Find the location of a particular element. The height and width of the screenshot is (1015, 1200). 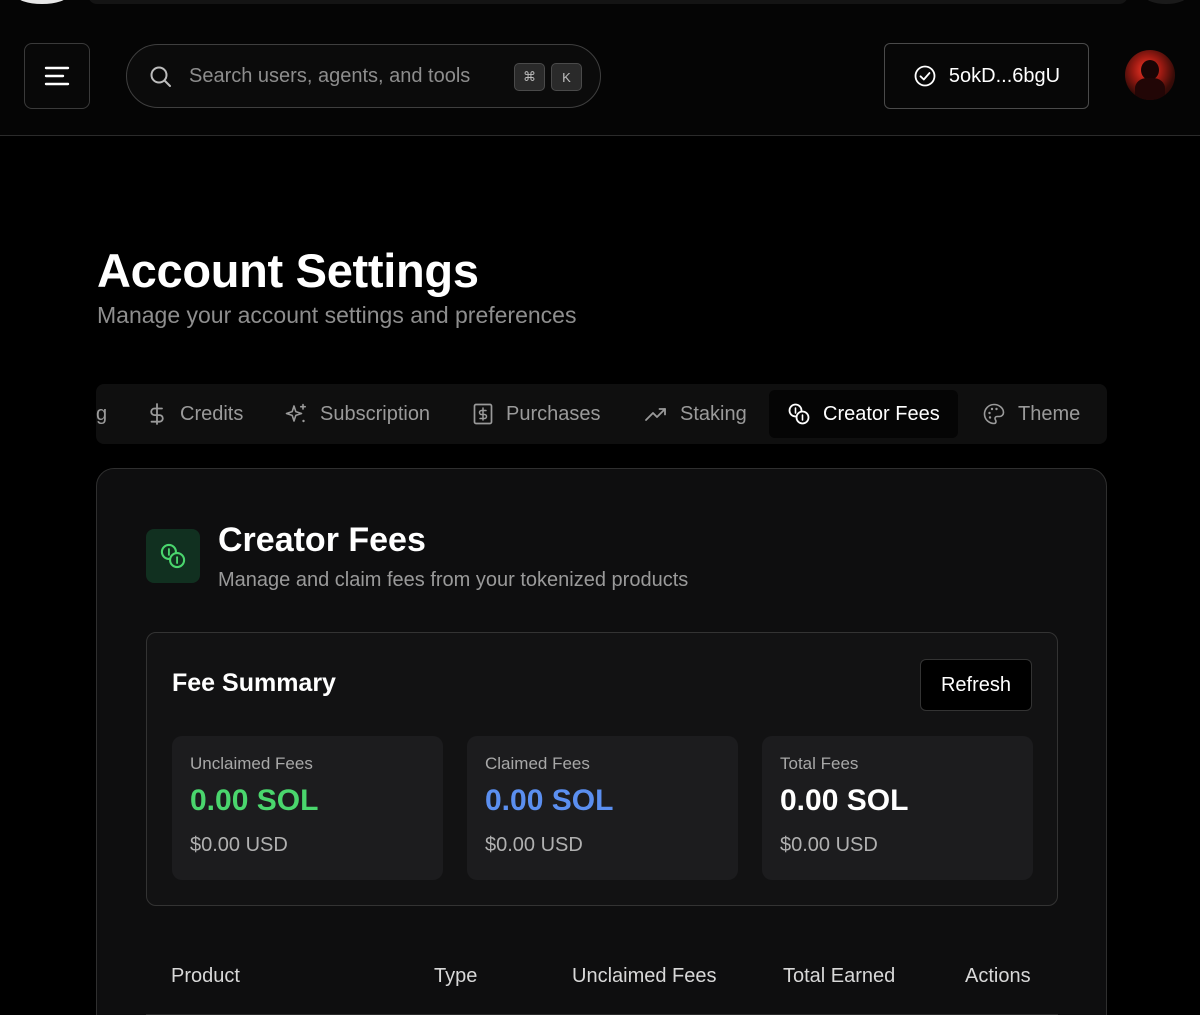

stat-label: Claimed Fees is located at coordinates (537, 763).